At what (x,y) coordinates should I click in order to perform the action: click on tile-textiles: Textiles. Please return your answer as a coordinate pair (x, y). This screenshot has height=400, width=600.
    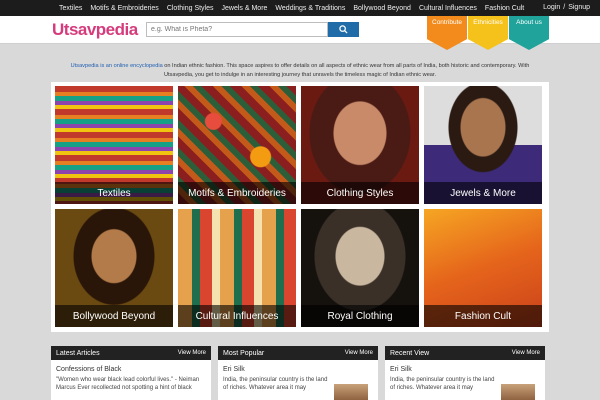
    Looking at the image, I should click on (114, 145).